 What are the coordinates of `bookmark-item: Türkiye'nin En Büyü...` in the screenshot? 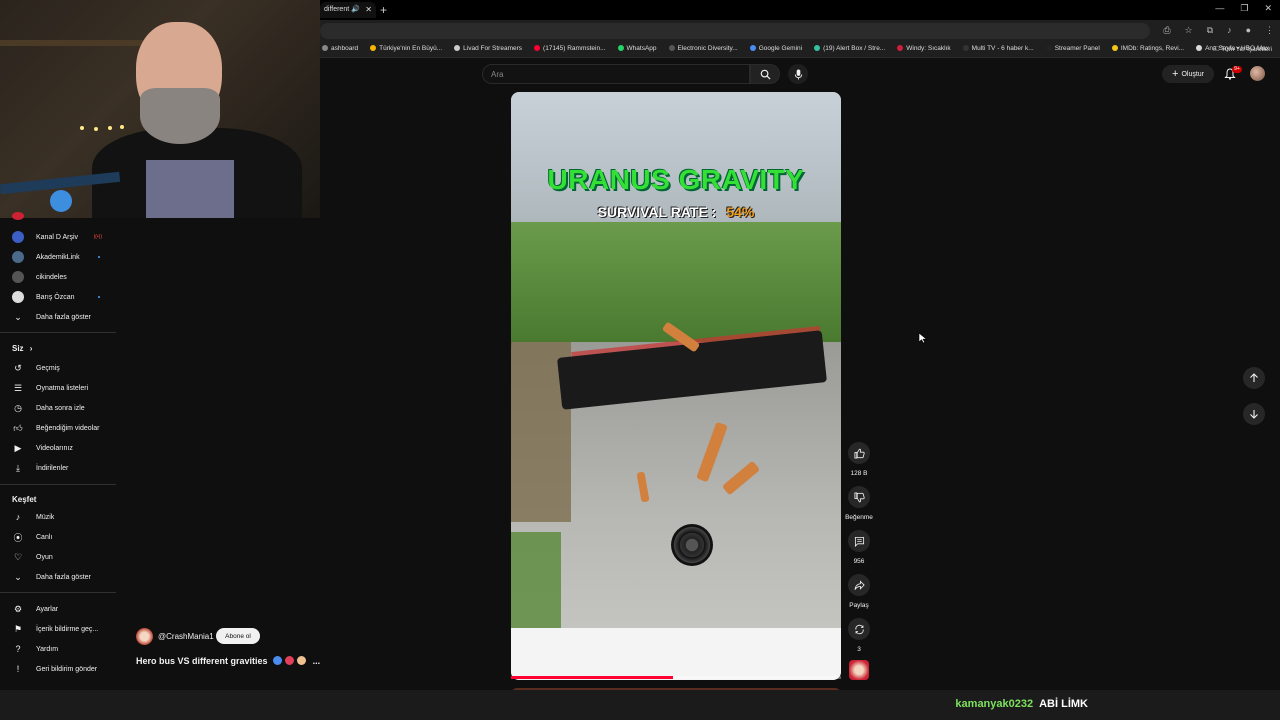 It's located at (406, 48).